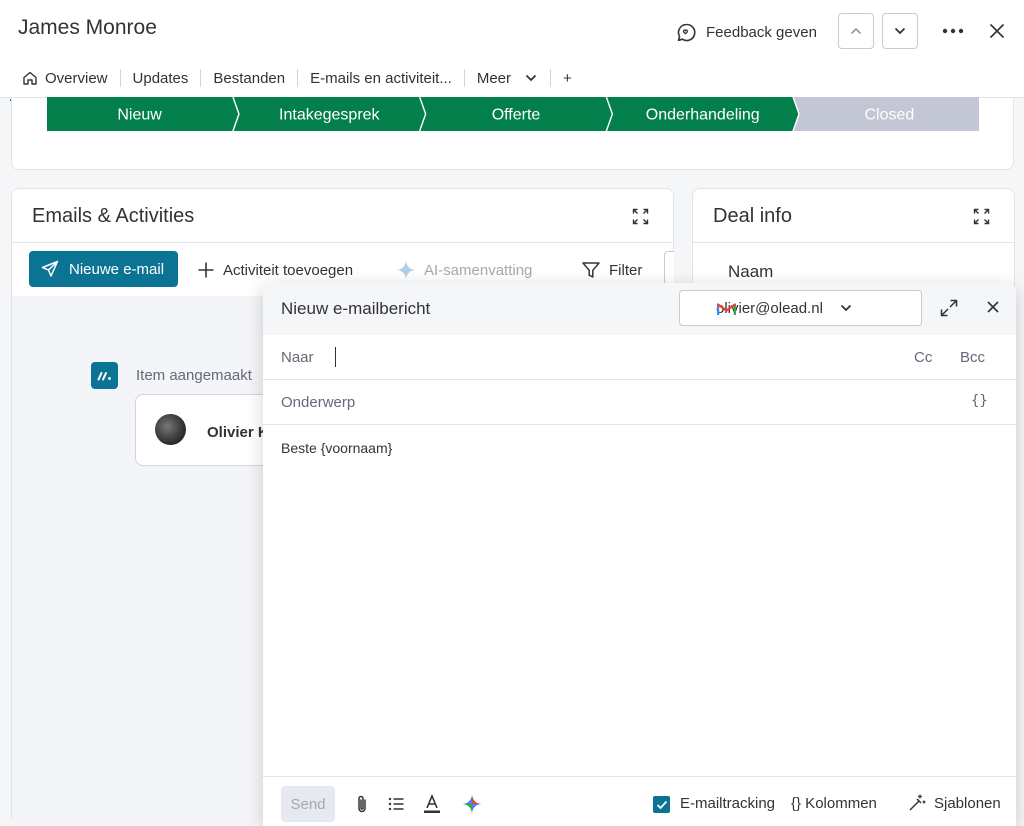 The height and width of the screenshot is (826, 1024). I want to click on send-button: Send, so click(308, 804).